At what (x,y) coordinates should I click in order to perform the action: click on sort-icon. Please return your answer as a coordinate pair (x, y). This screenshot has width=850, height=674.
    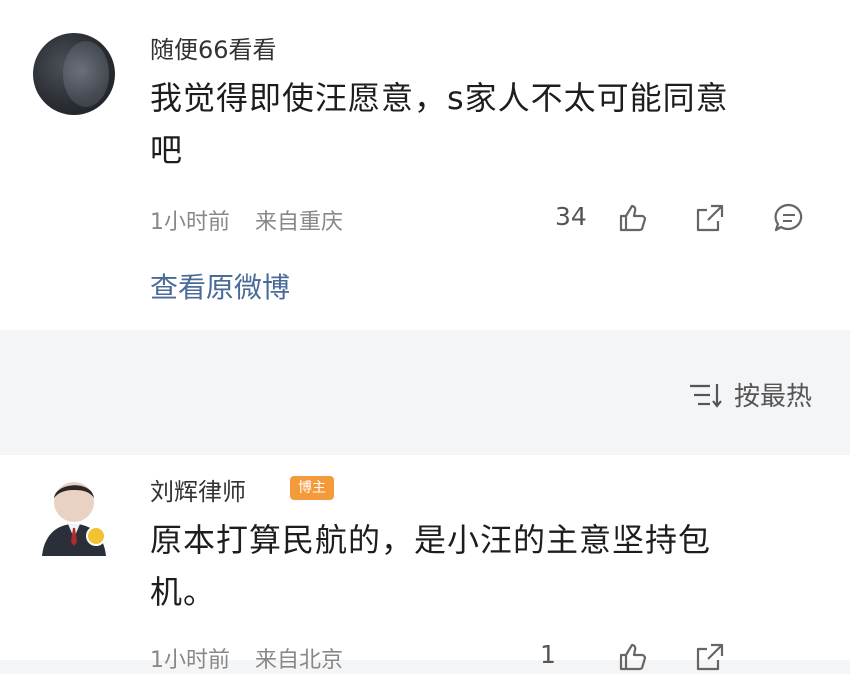
    Looking at the image, I should click on (705, 395).